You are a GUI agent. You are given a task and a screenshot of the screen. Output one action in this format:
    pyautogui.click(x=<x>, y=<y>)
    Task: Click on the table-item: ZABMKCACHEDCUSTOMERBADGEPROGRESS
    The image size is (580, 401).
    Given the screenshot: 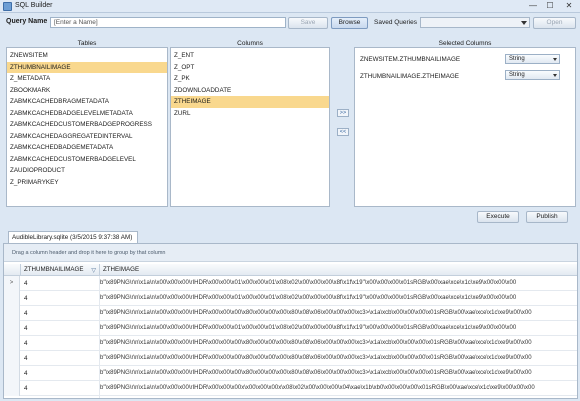 What is the action you would take?
    pyautogui.click(x=87, y=125)
    